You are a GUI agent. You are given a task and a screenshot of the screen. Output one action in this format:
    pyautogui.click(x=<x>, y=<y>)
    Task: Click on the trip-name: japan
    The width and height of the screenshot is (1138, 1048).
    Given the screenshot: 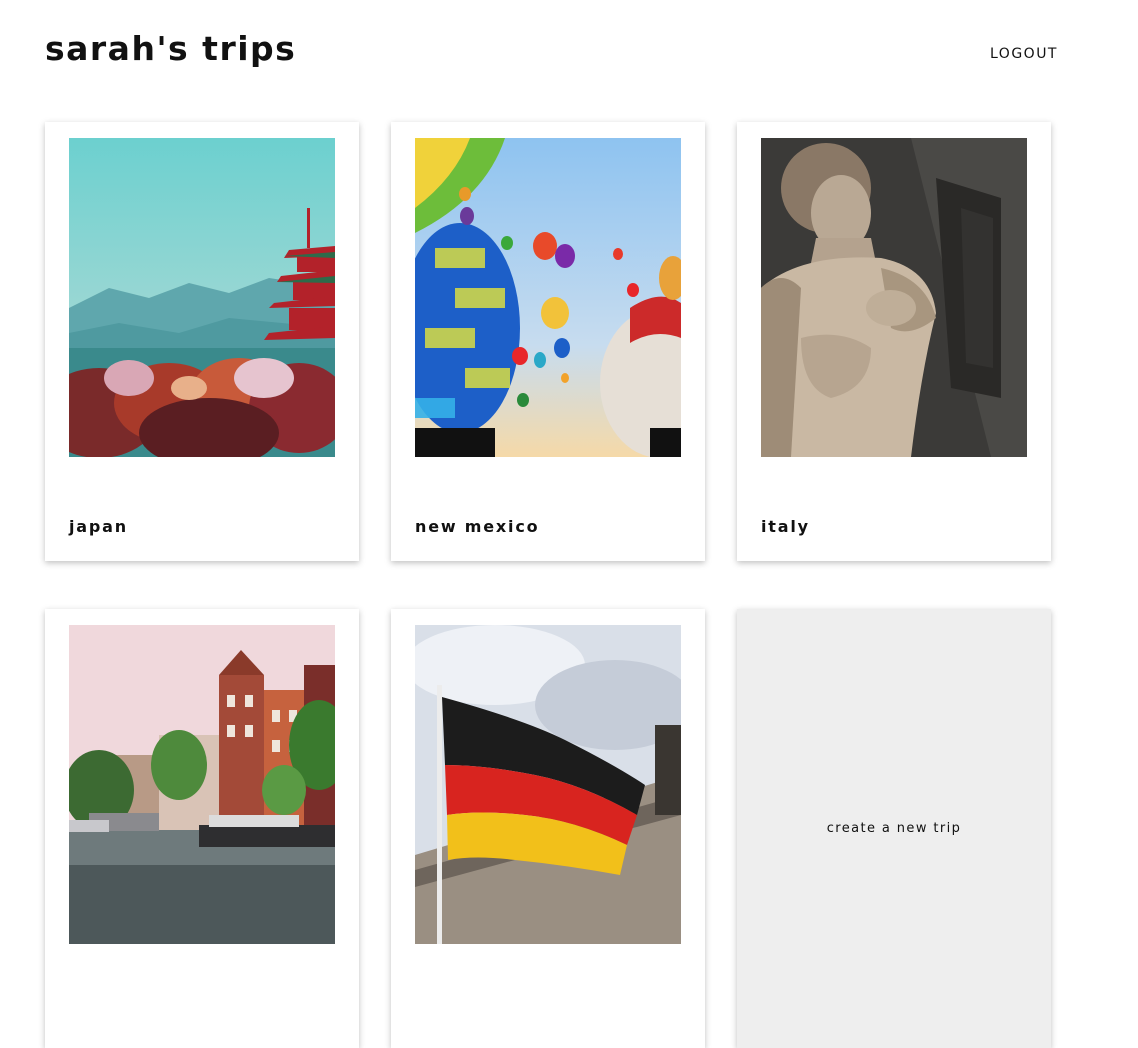 What is the action you would take?
    pyautogui.click(x=98, y=526)
    